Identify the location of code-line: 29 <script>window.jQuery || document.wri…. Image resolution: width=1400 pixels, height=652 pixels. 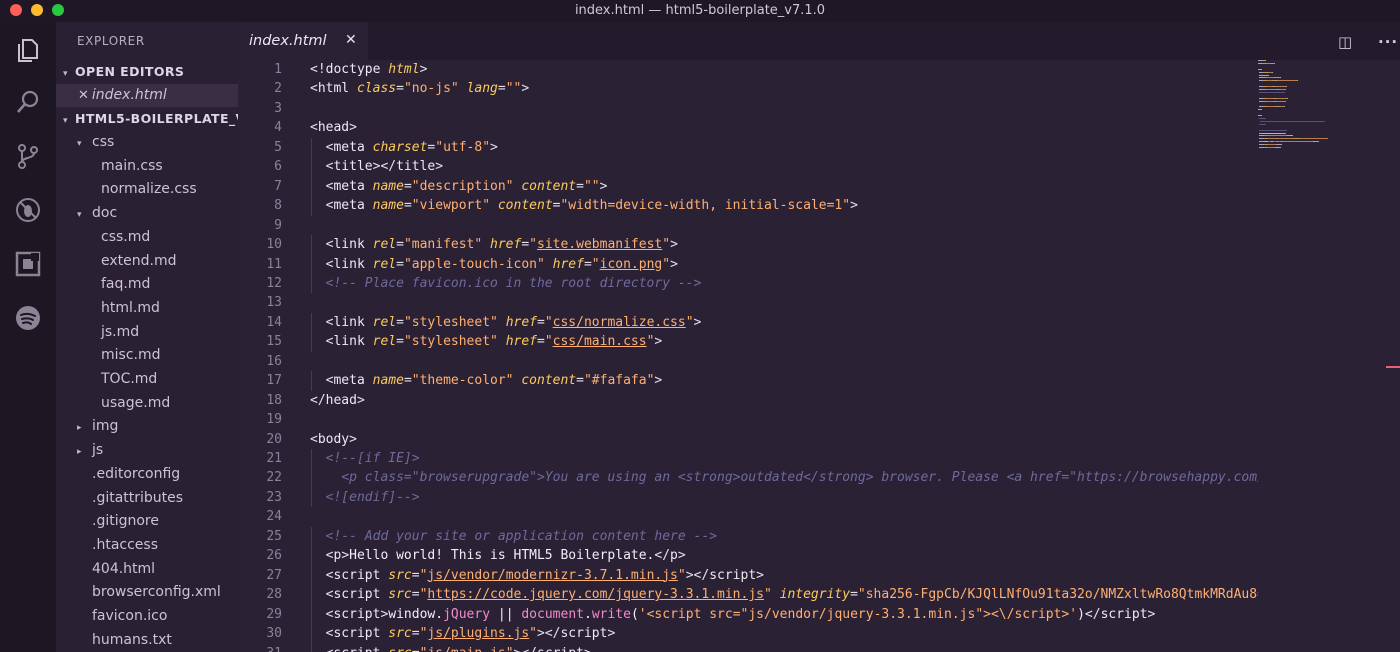
(748, 614).